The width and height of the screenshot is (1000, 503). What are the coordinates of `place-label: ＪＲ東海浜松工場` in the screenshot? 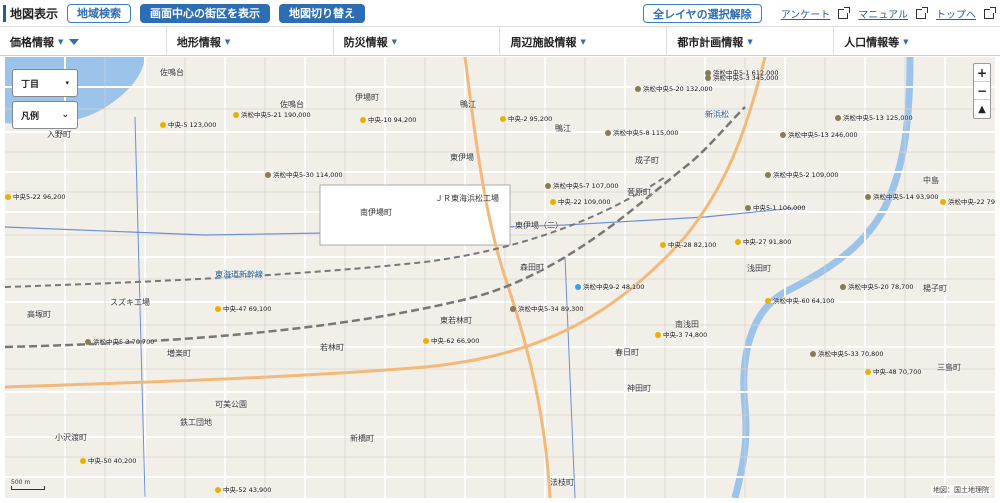 It's located at (467, 198).